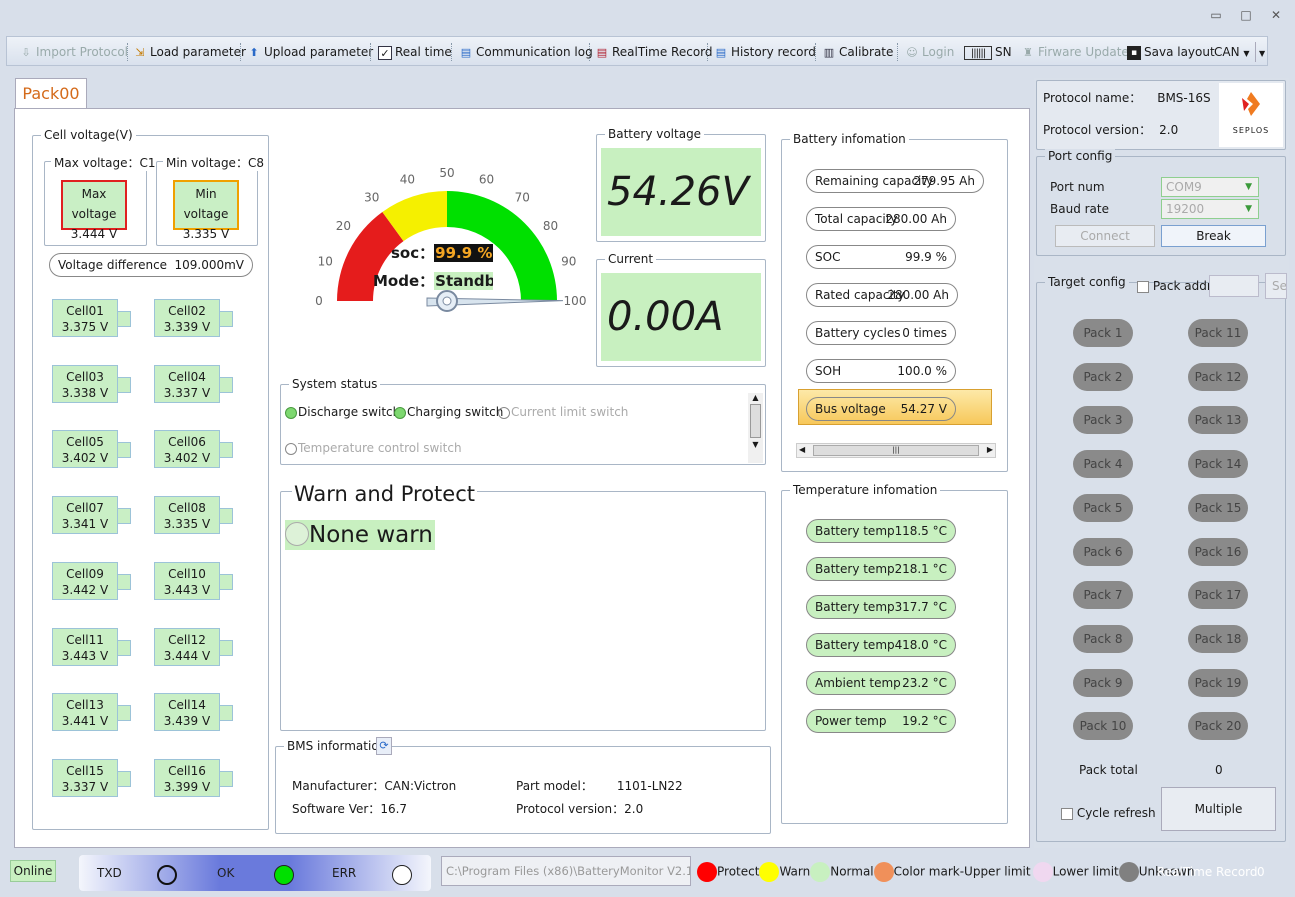  I want to click on communication-log-button: ▤ Communication log, so click(526, 52).